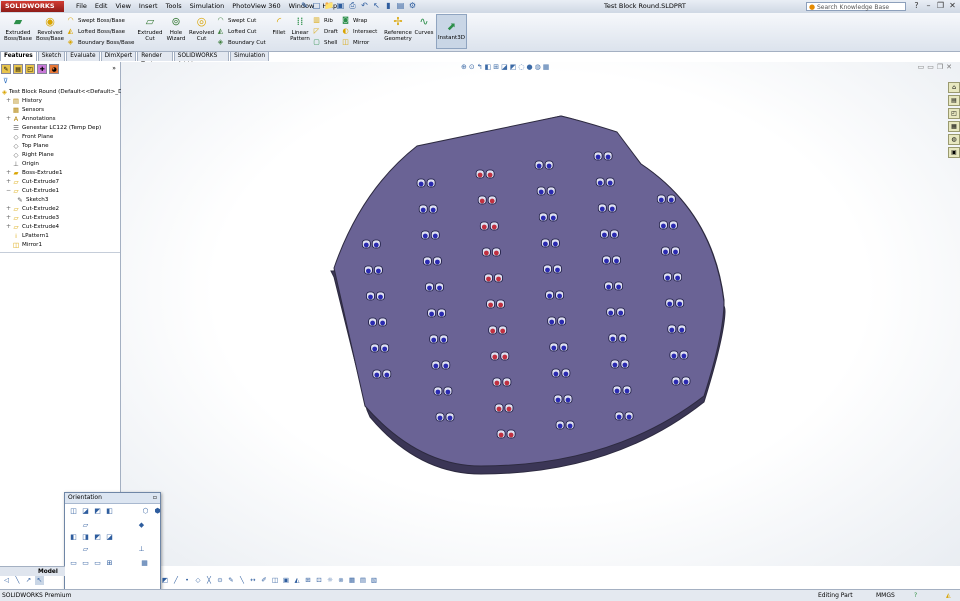 The height and width of the screenshot is (601, 960). I want to click on table-filter-icon: ▤, so click(363, 580).